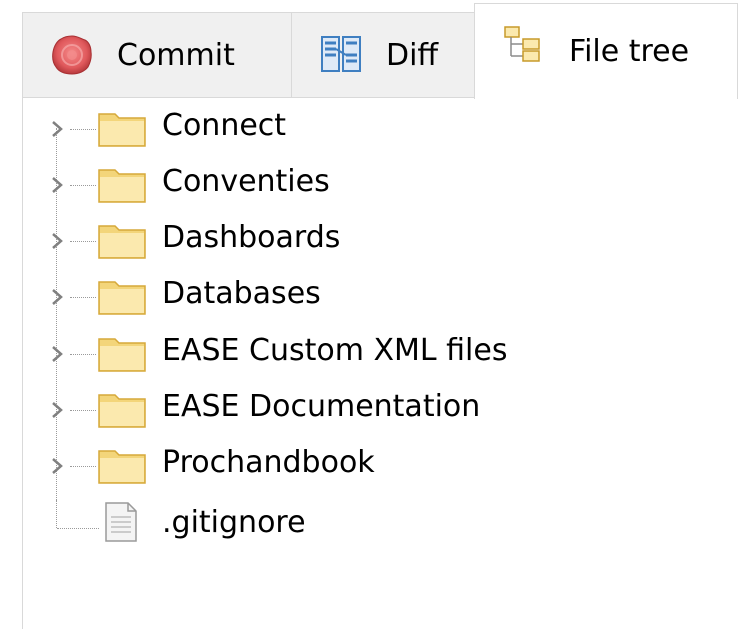 The width and height of the screenshot is (738, 629). I want to click on file-icon, so click(121, 522).